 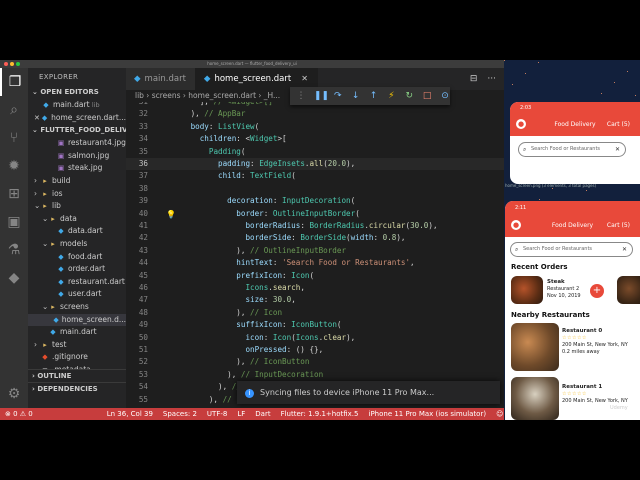 What do you see at coordinates (77, 307) in the screenshot?
I see `tree-folder: ⌄ ▸ screens` at bounding box center [77, 307].